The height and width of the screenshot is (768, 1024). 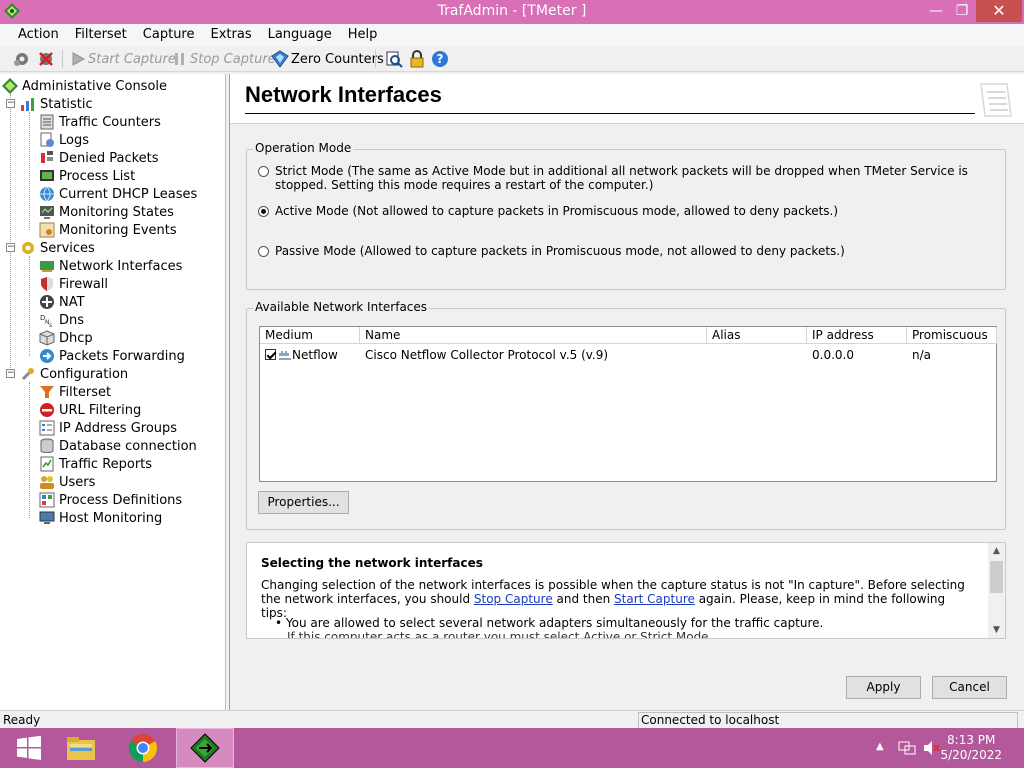 I want to click on scroll-thumb, so click(x=996, y=577).